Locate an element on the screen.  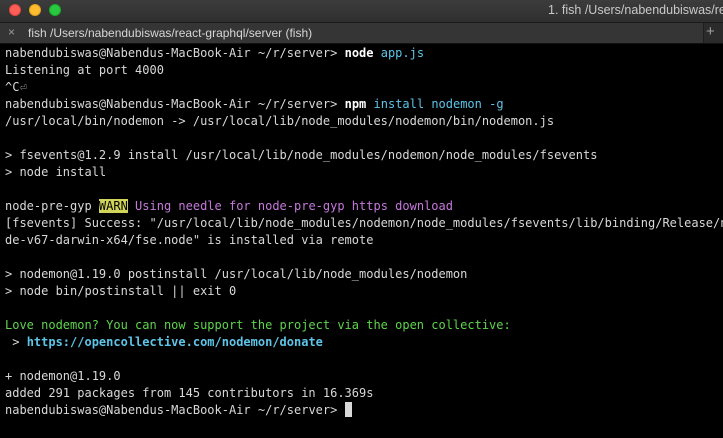
terminal-line: ^C⏎ is located at coordinates (362, 87).